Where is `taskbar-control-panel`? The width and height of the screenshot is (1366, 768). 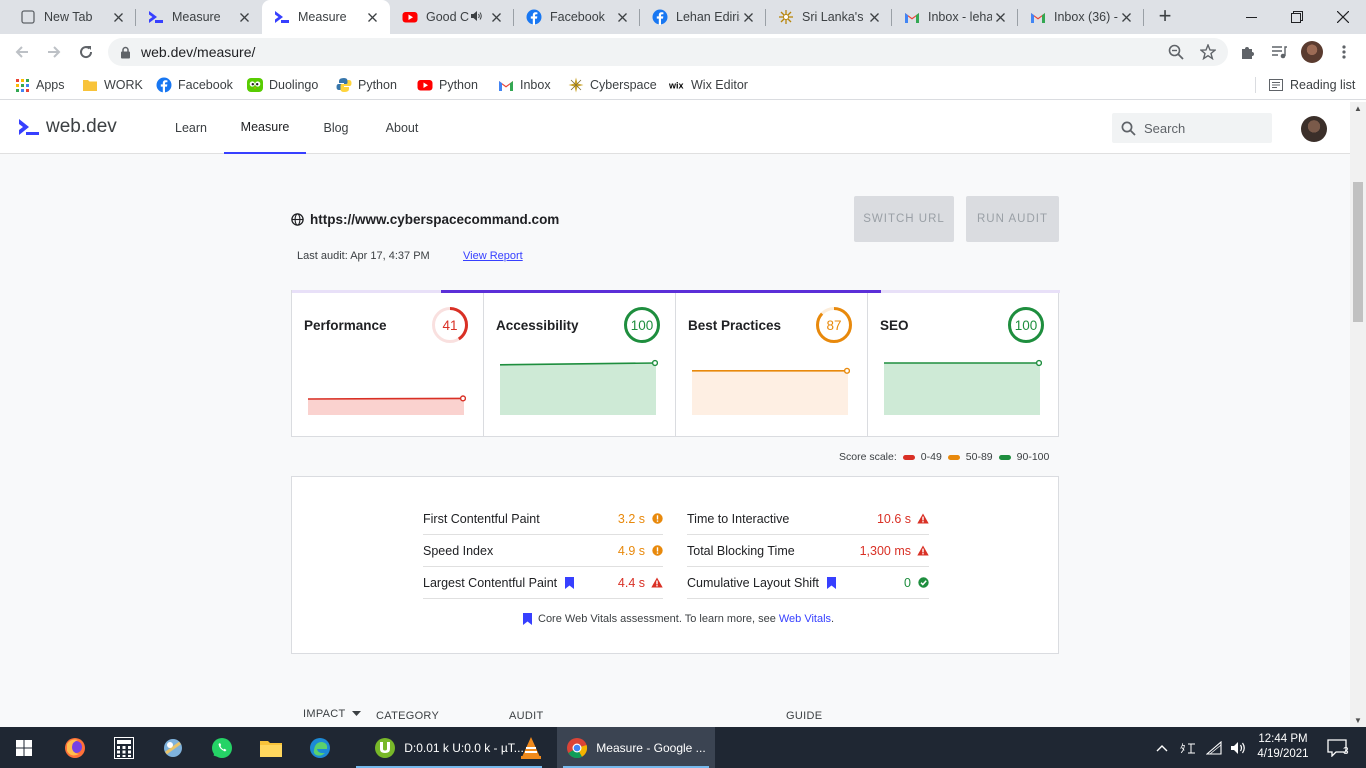
taskbar-control-panel is located at coordinates (173, 747).